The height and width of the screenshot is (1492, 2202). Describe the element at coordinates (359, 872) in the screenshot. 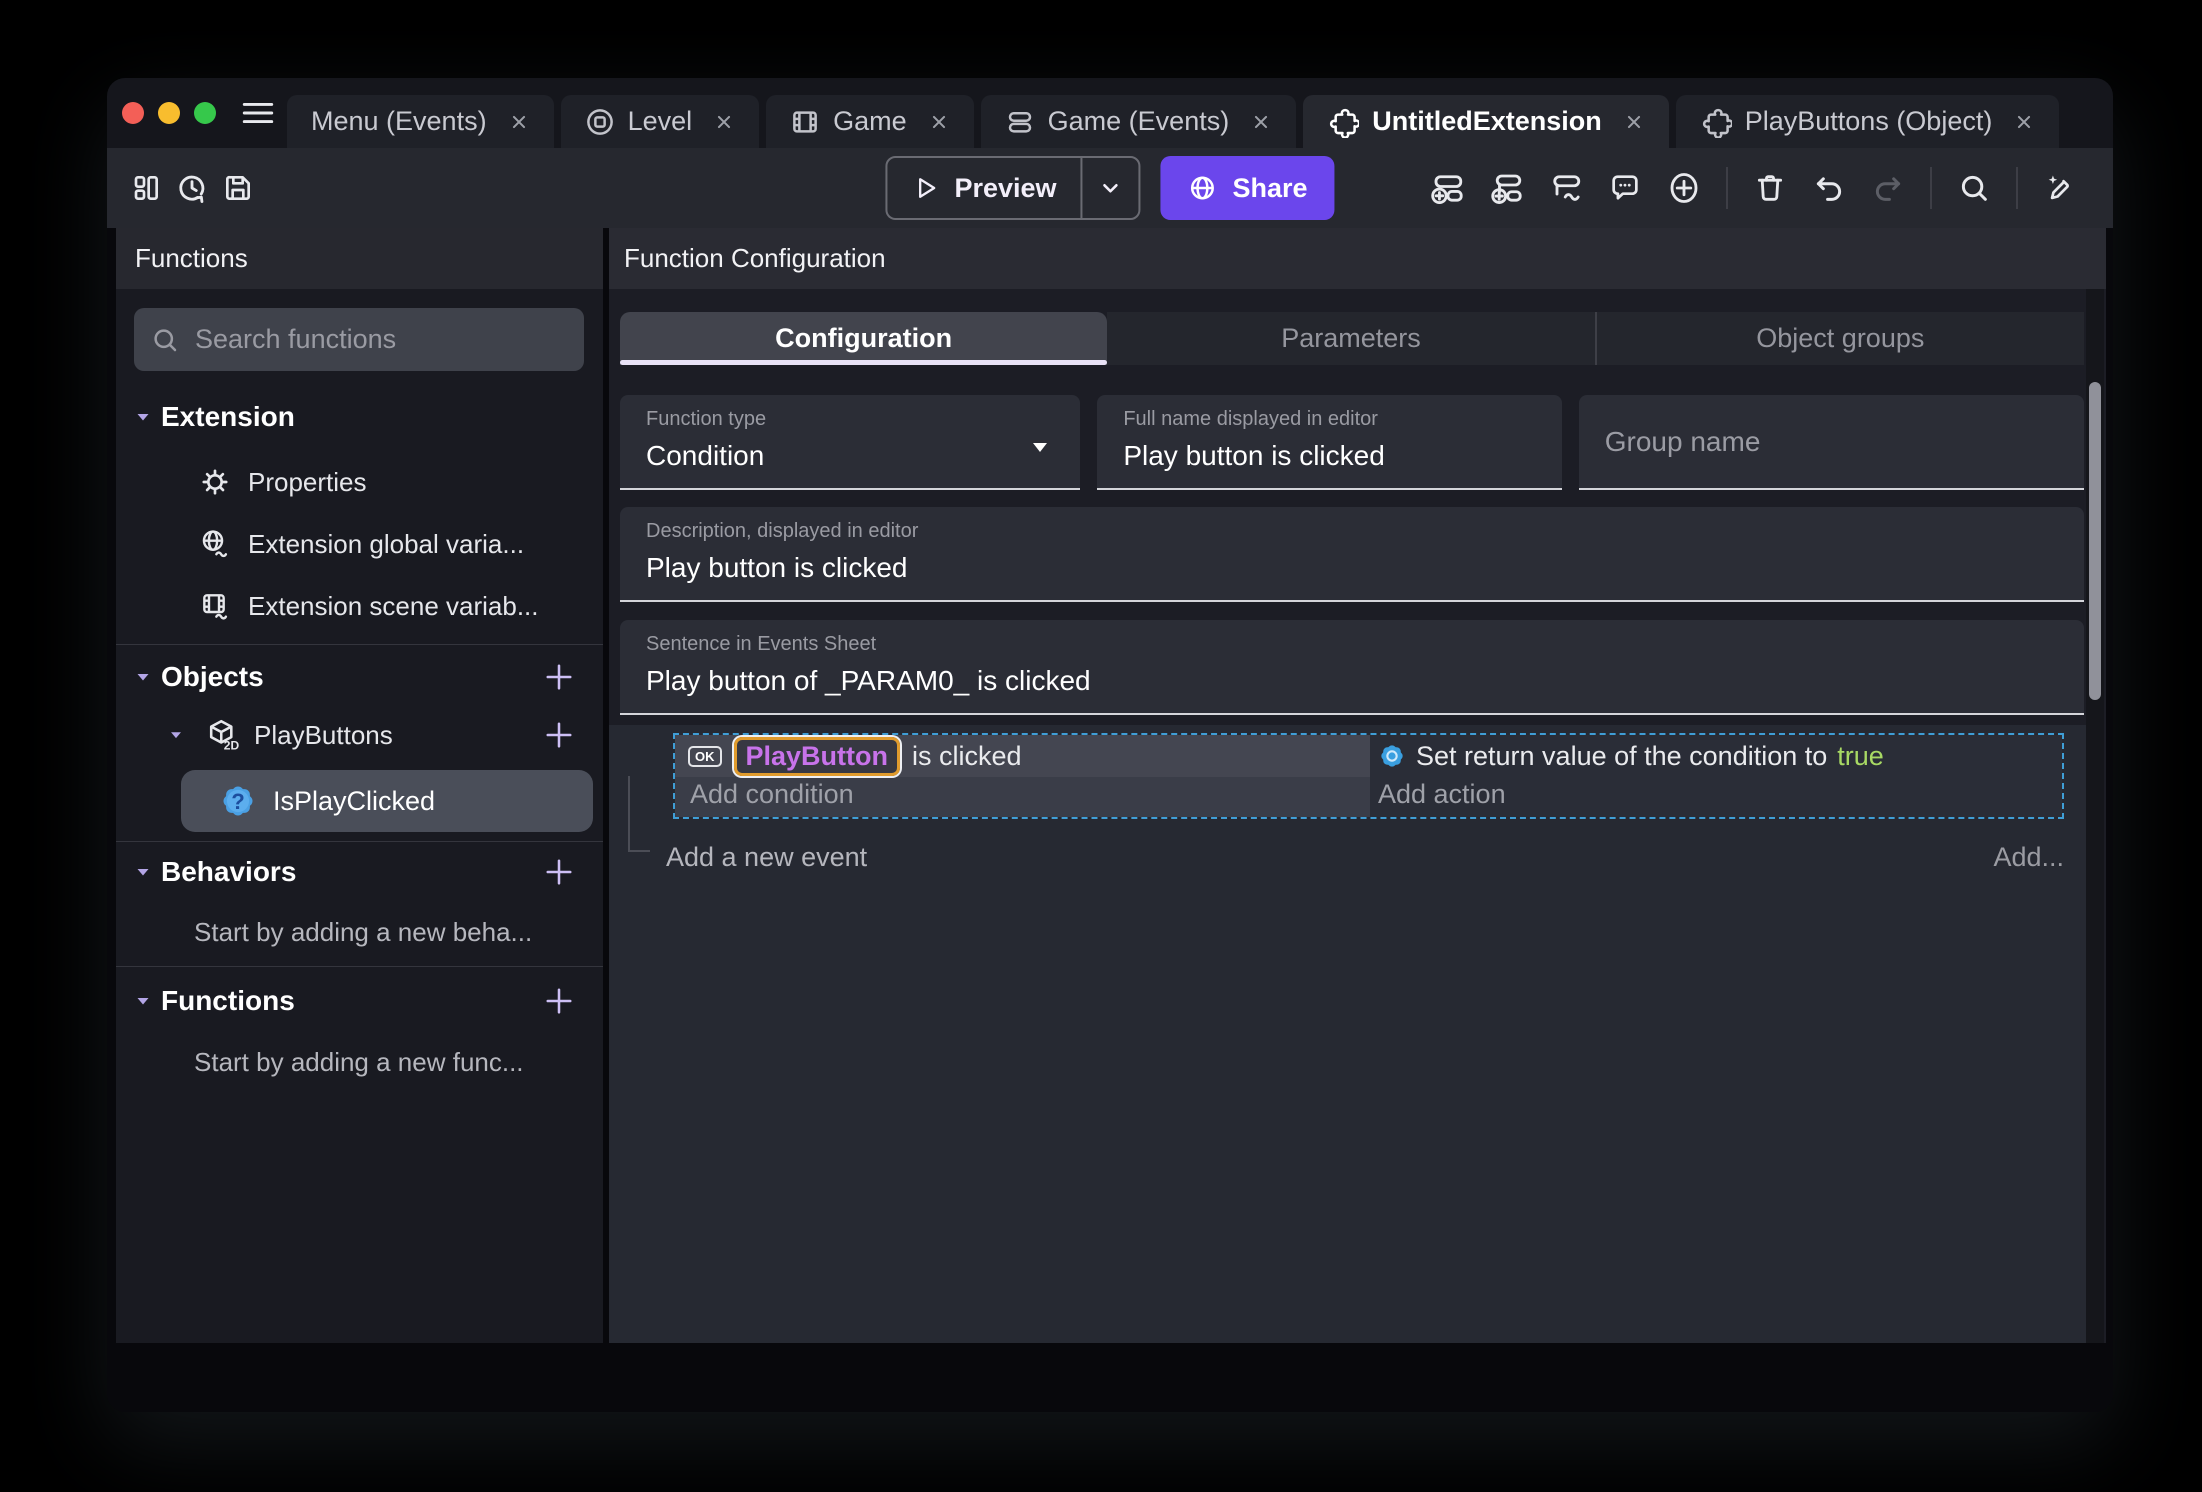

I see `sidebar-section-behaviors: Behaviors` at that location.